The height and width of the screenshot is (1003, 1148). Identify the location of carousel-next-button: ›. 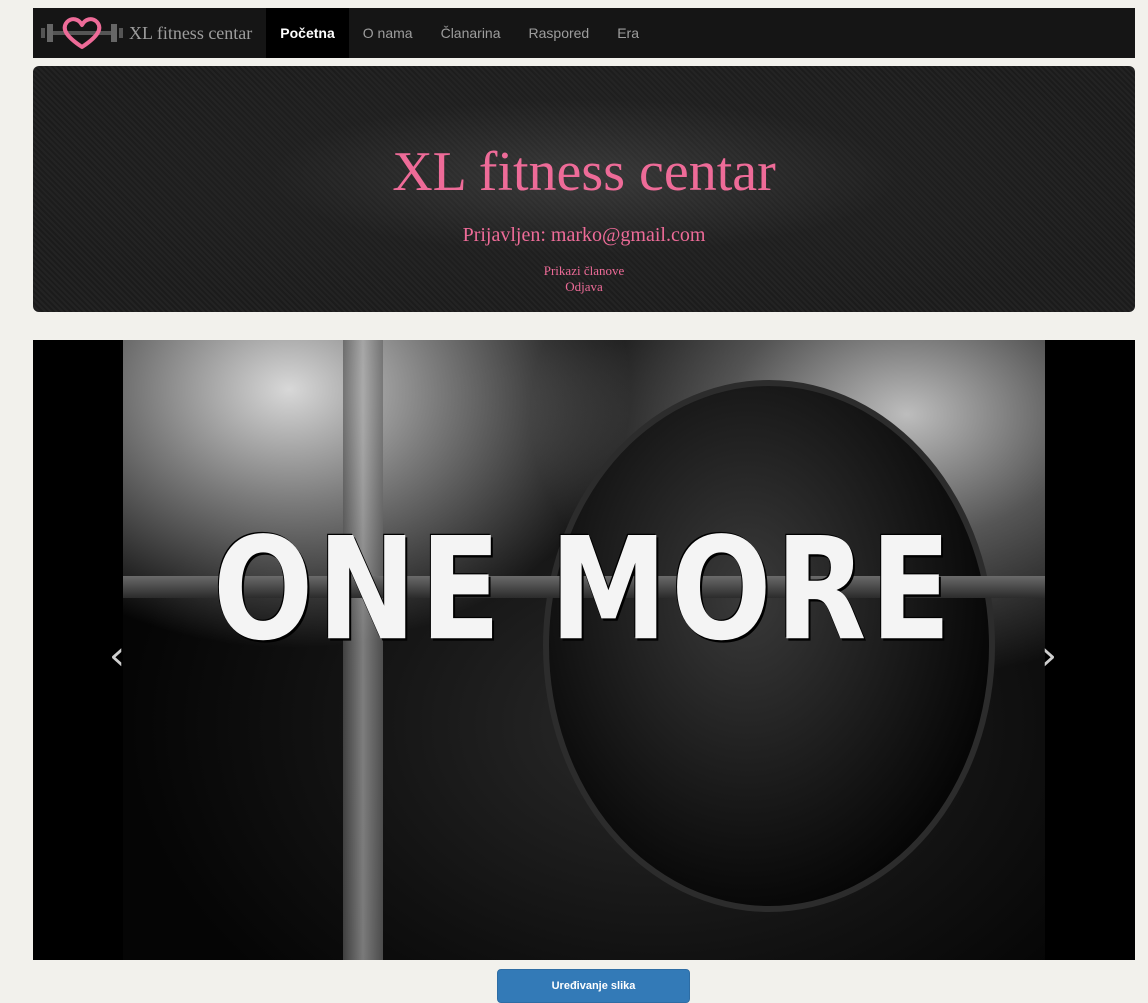
(1049, 656).